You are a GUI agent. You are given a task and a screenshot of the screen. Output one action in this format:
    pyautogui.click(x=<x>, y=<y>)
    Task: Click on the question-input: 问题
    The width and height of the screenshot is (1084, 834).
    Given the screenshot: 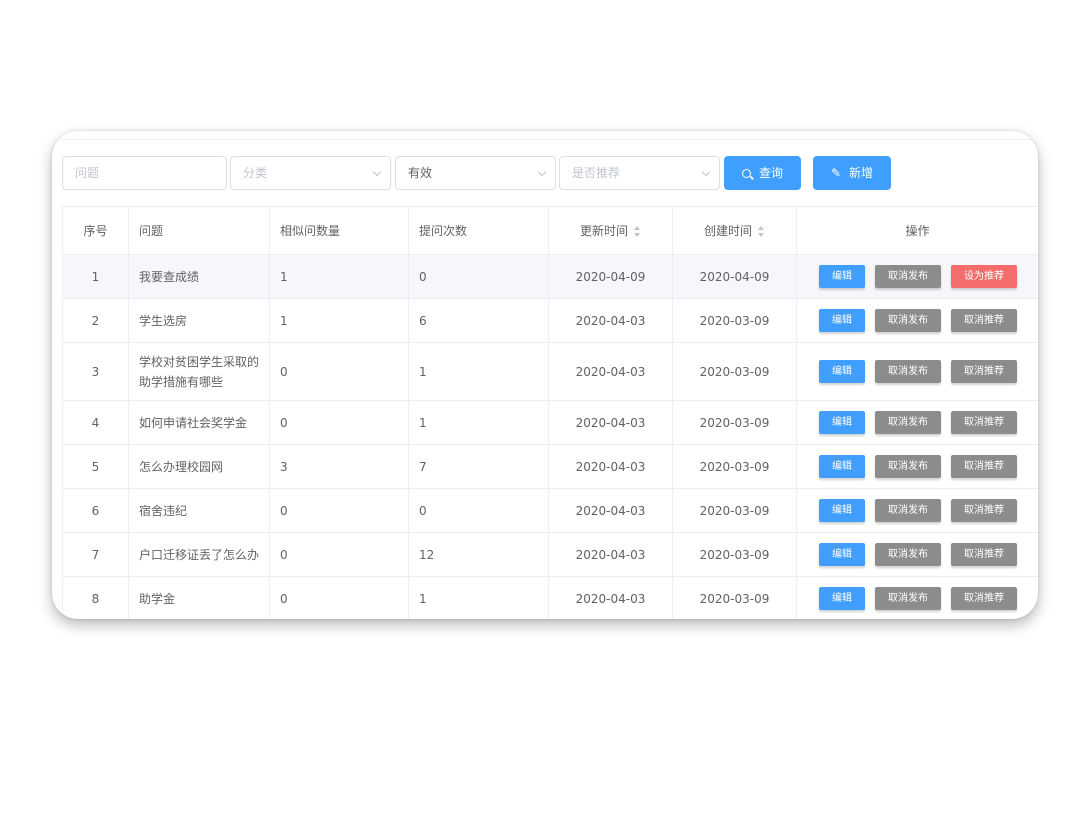 What is the action you would take?
    pyautogui.click(x=144, y=173)
    